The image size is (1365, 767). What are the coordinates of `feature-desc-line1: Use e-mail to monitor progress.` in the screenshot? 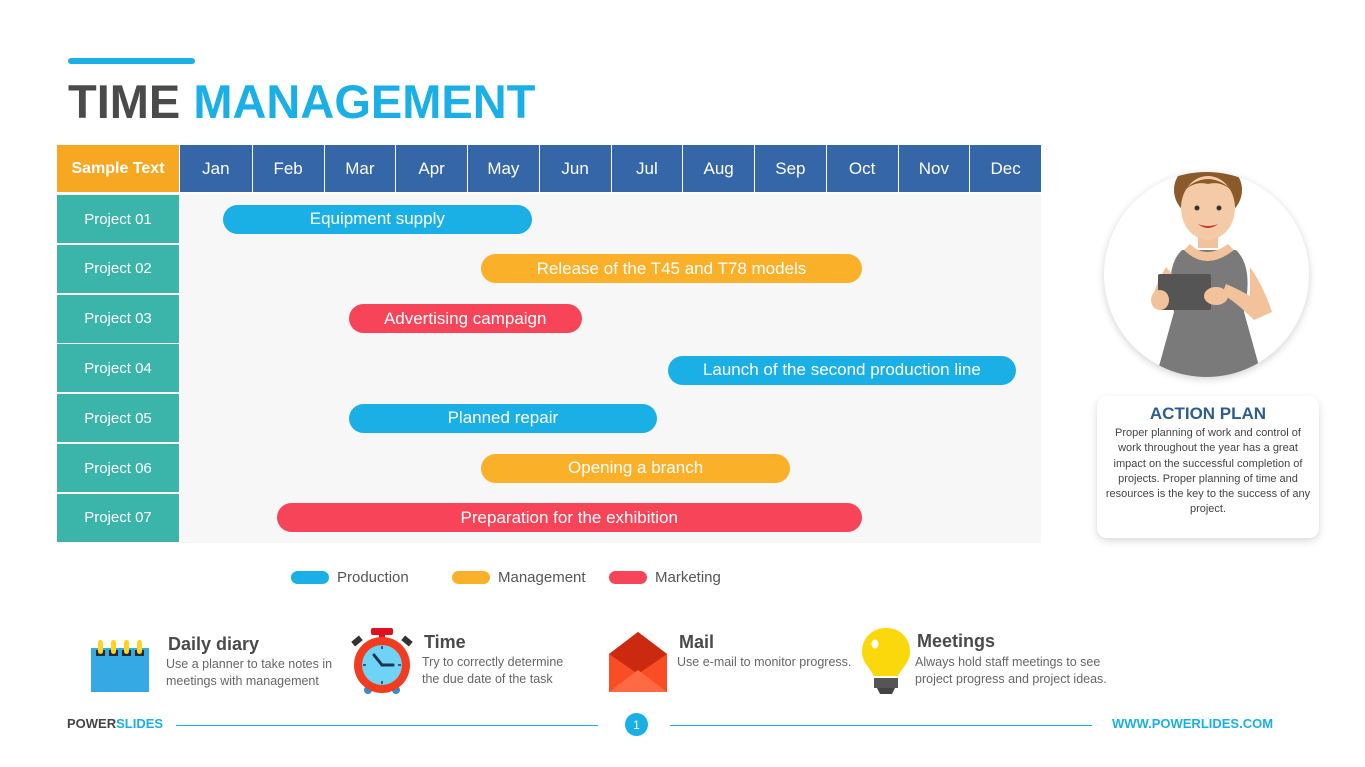 It's located at (764, 662).